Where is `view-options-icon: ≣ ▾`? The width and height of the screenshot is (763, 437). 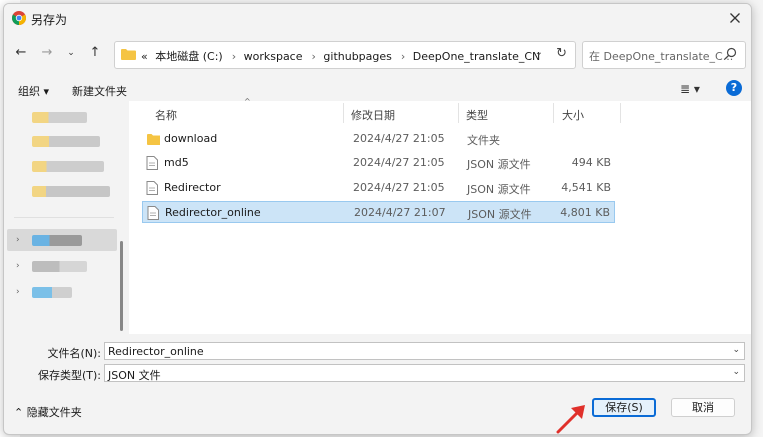
view-options-icon: ≣ ▾ is located at coordinates (690, 89).